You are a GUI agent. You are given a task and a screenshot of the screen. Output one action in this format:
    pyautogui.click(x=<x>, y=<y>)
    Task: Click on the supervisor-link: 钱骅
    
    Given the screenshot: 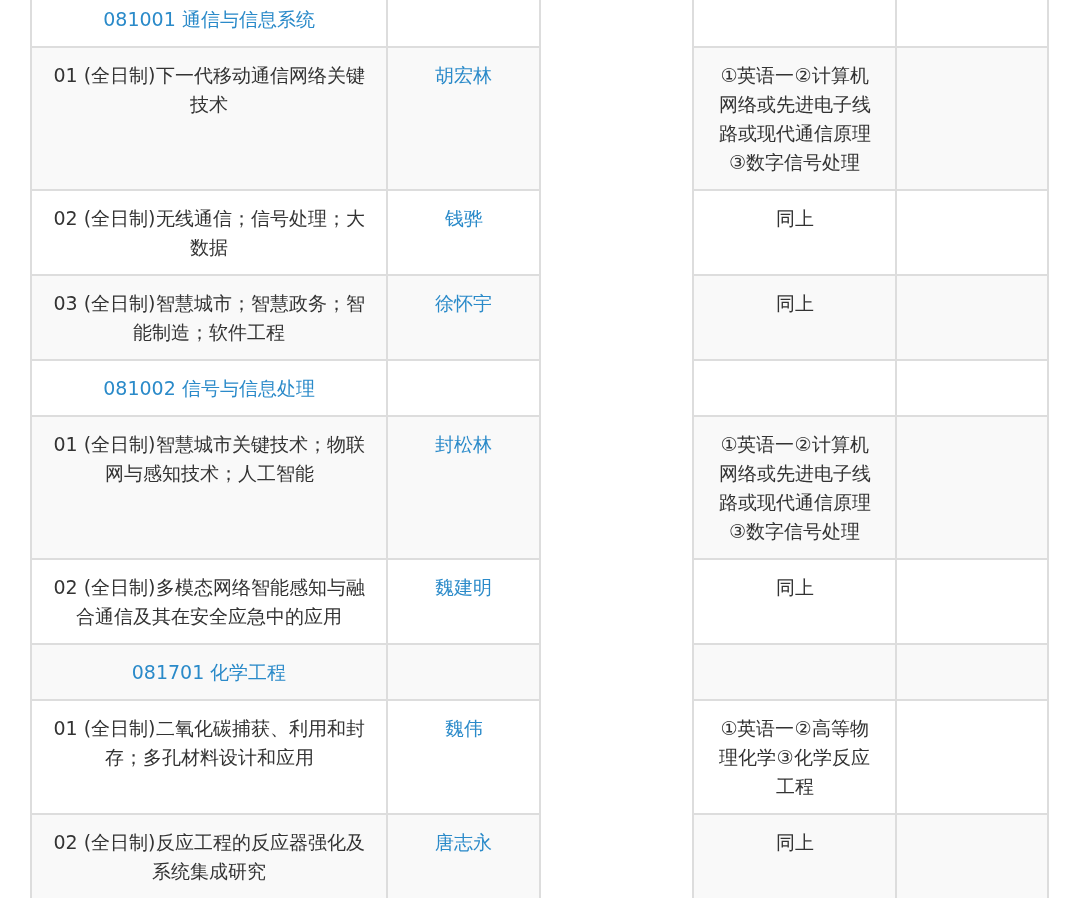 What is the action you would take?
    pyautogui.click(x=463, y=218)
    